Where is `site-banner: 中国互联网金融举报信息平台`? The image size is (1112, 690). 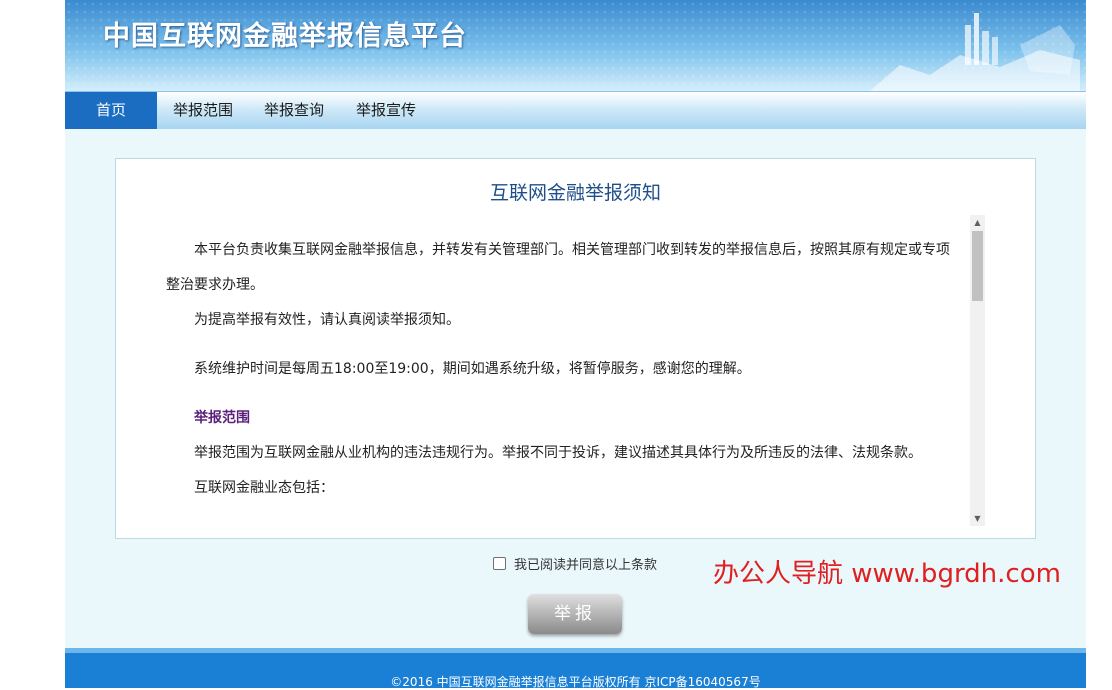
site-banner: 中国互联网金融举报信息平台 is located at coordinates (575, 45).